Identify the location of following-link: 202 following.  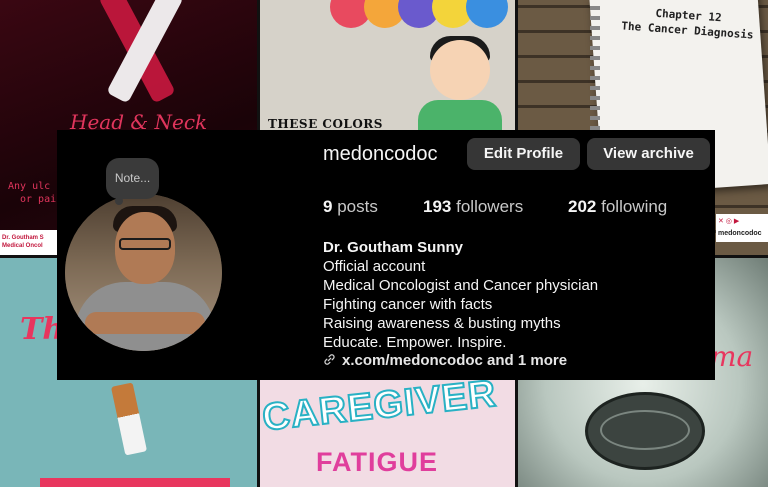
(617, 207).